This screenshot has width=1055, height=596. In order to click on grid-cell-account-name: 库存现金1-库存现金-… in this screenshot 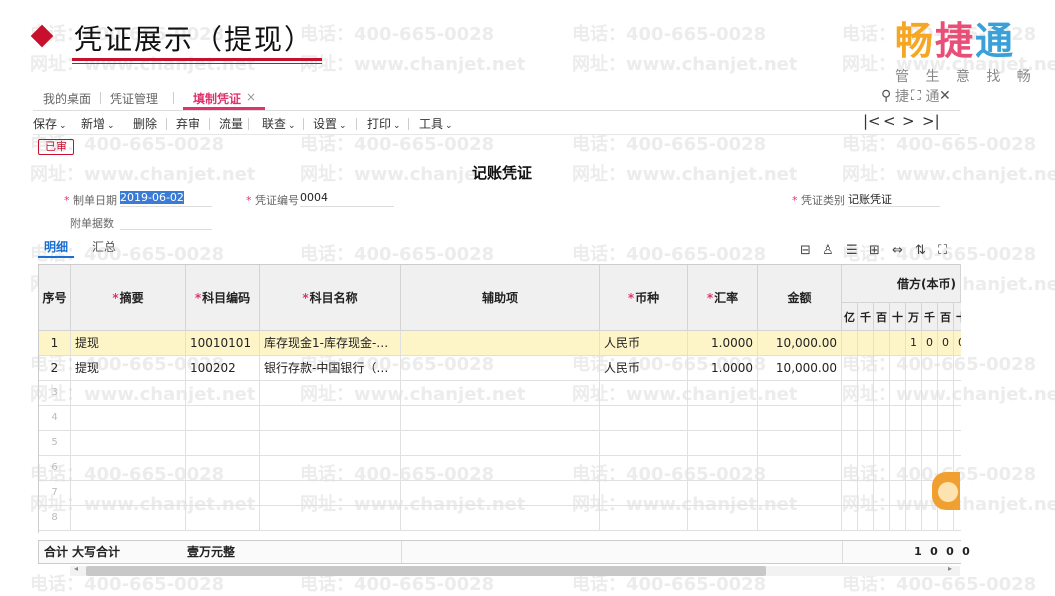, I will do `click(330, 343)`.